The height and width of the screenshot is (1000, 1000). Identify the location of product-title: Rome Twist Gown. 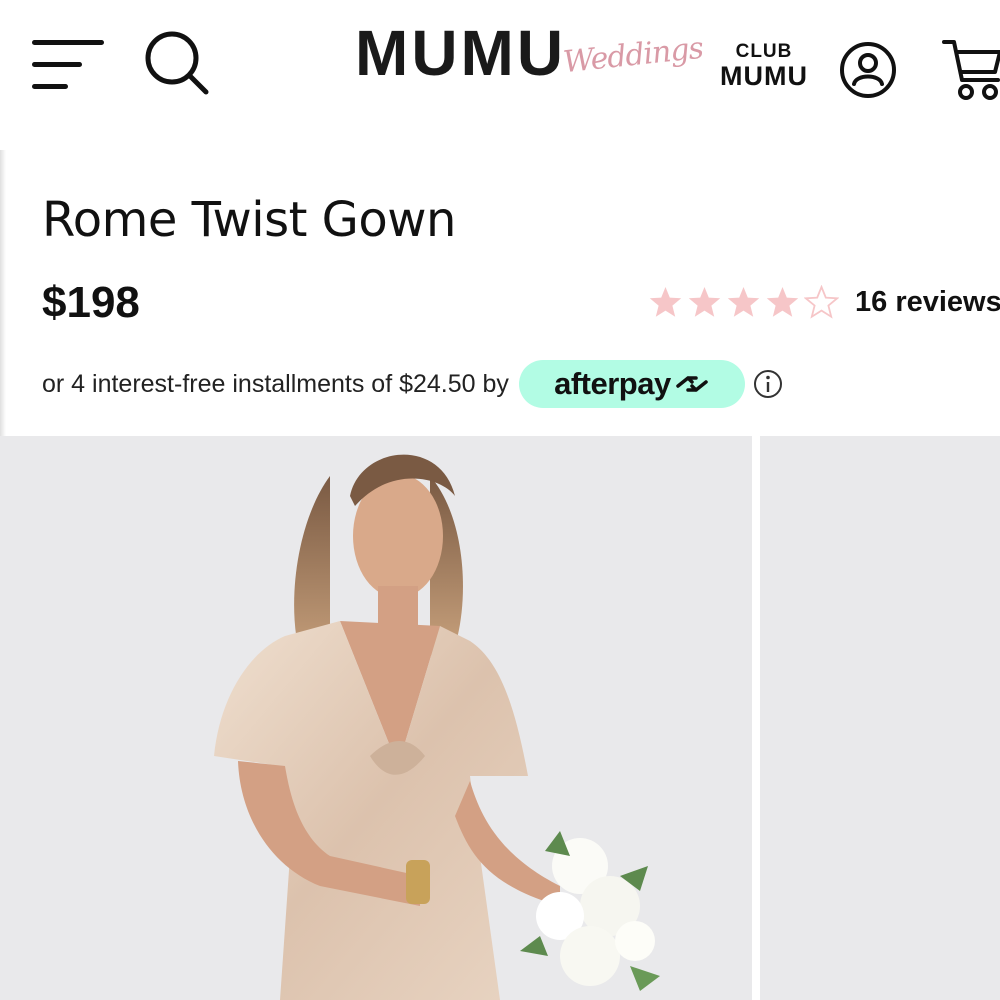
(249, 220).